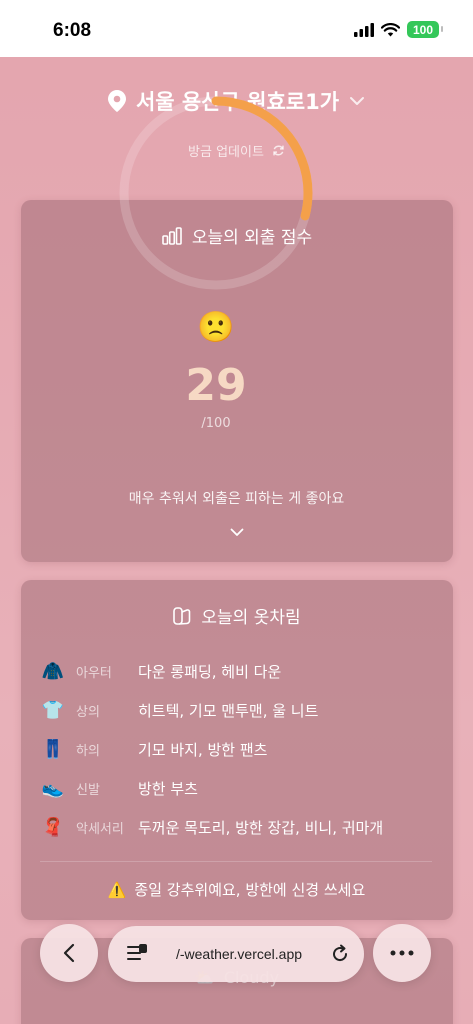  I want to click on expand-button, so click(236, 531).